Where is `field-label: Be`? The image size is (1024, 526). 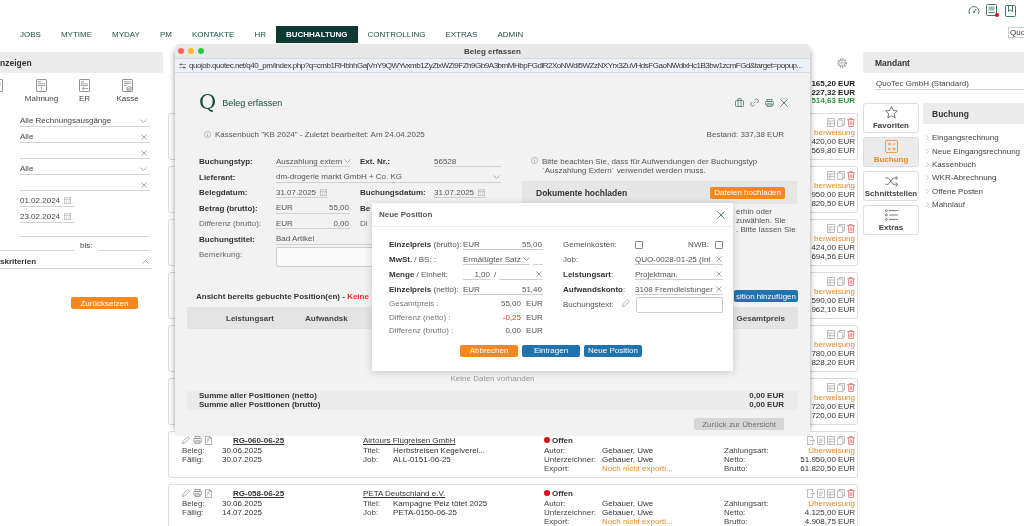 field-label: Be is located at coordinates (366, 208).